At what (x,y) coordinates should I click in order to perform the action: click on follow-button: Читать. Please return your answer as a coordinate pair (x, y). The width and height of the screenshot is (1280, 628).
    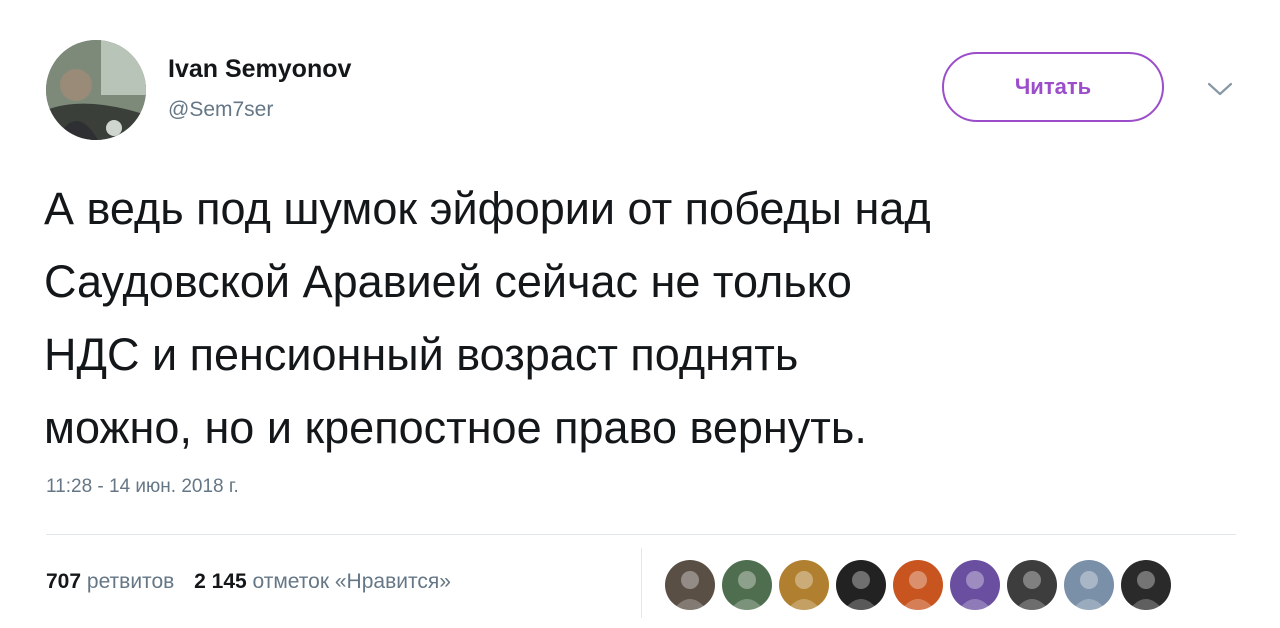
    Looking at the image, I should click on (1053, 87).